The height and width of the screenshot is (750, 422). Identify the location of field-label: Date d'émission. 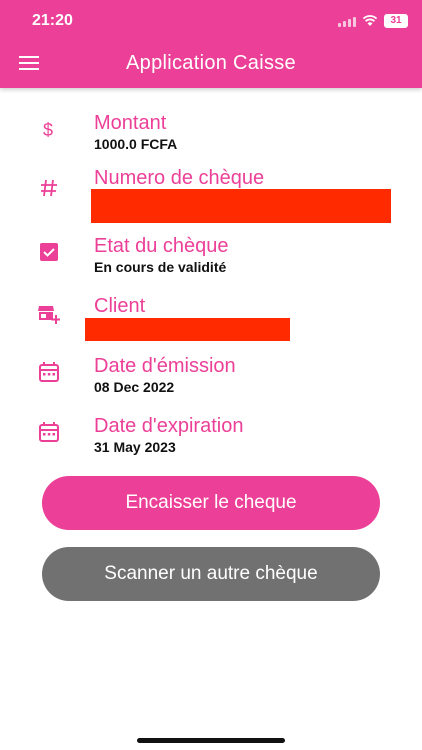
(165, 366).